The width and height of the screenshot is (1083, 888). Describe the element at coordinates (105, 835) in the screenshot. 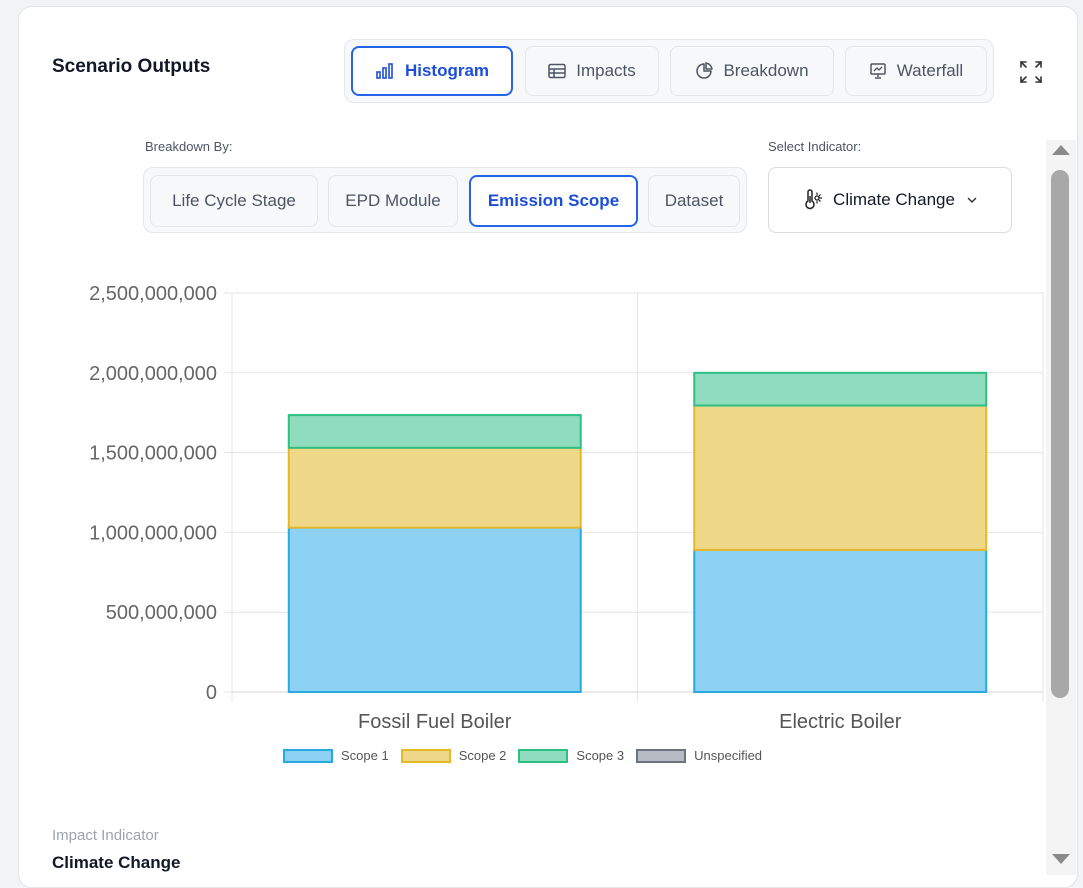

I see `impact-indicator-label: Impact Indicator` at that location.